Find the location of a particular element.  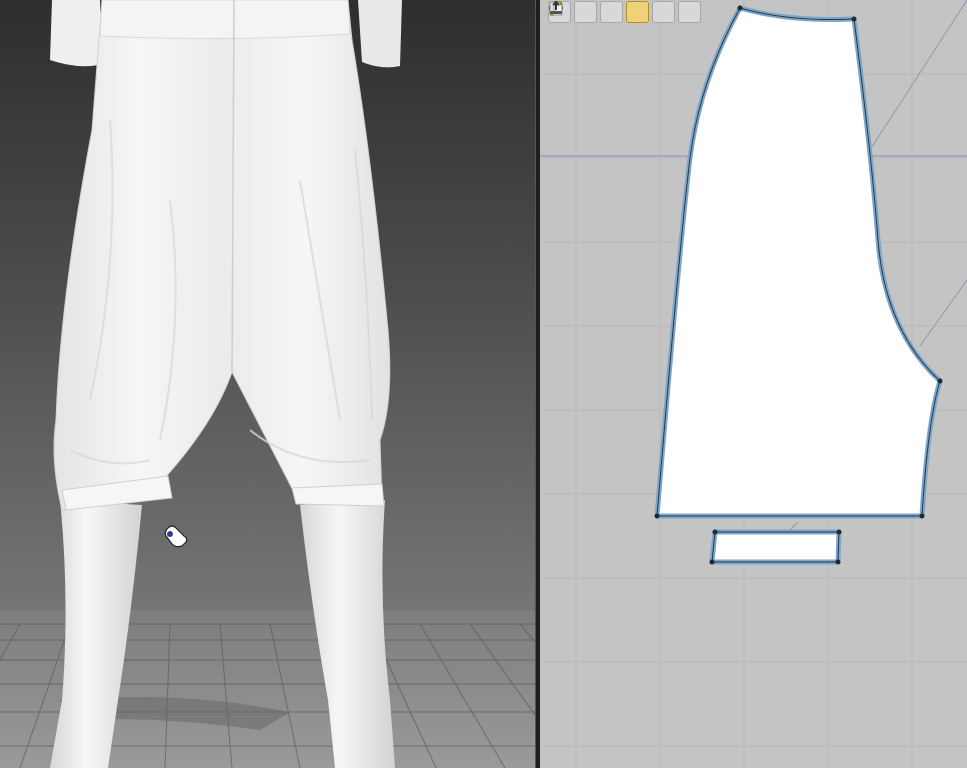

pattern-toolbar is located at coordinates (624, 12).